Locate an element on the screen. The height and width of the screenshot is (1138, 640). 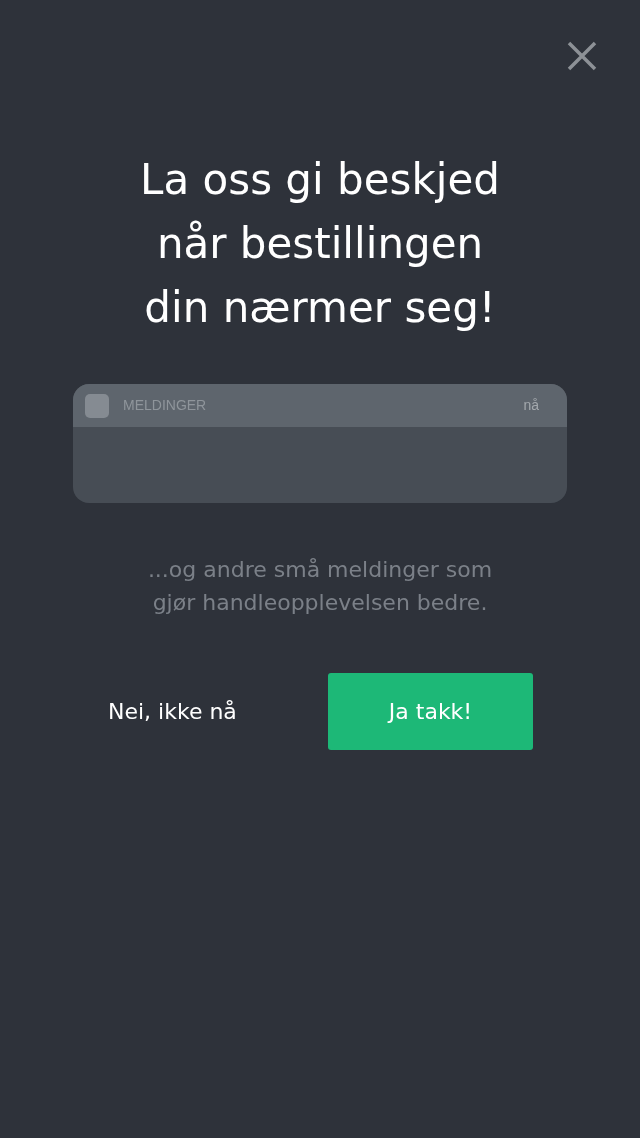
app-icon is located at coordinates (97, 405).